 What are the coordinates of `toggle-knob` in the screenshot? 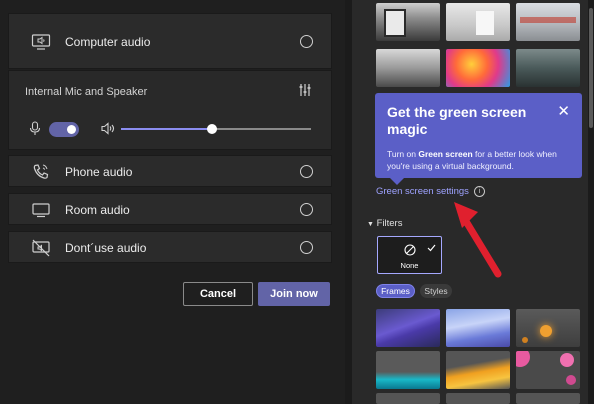 It's located at (71, 129).